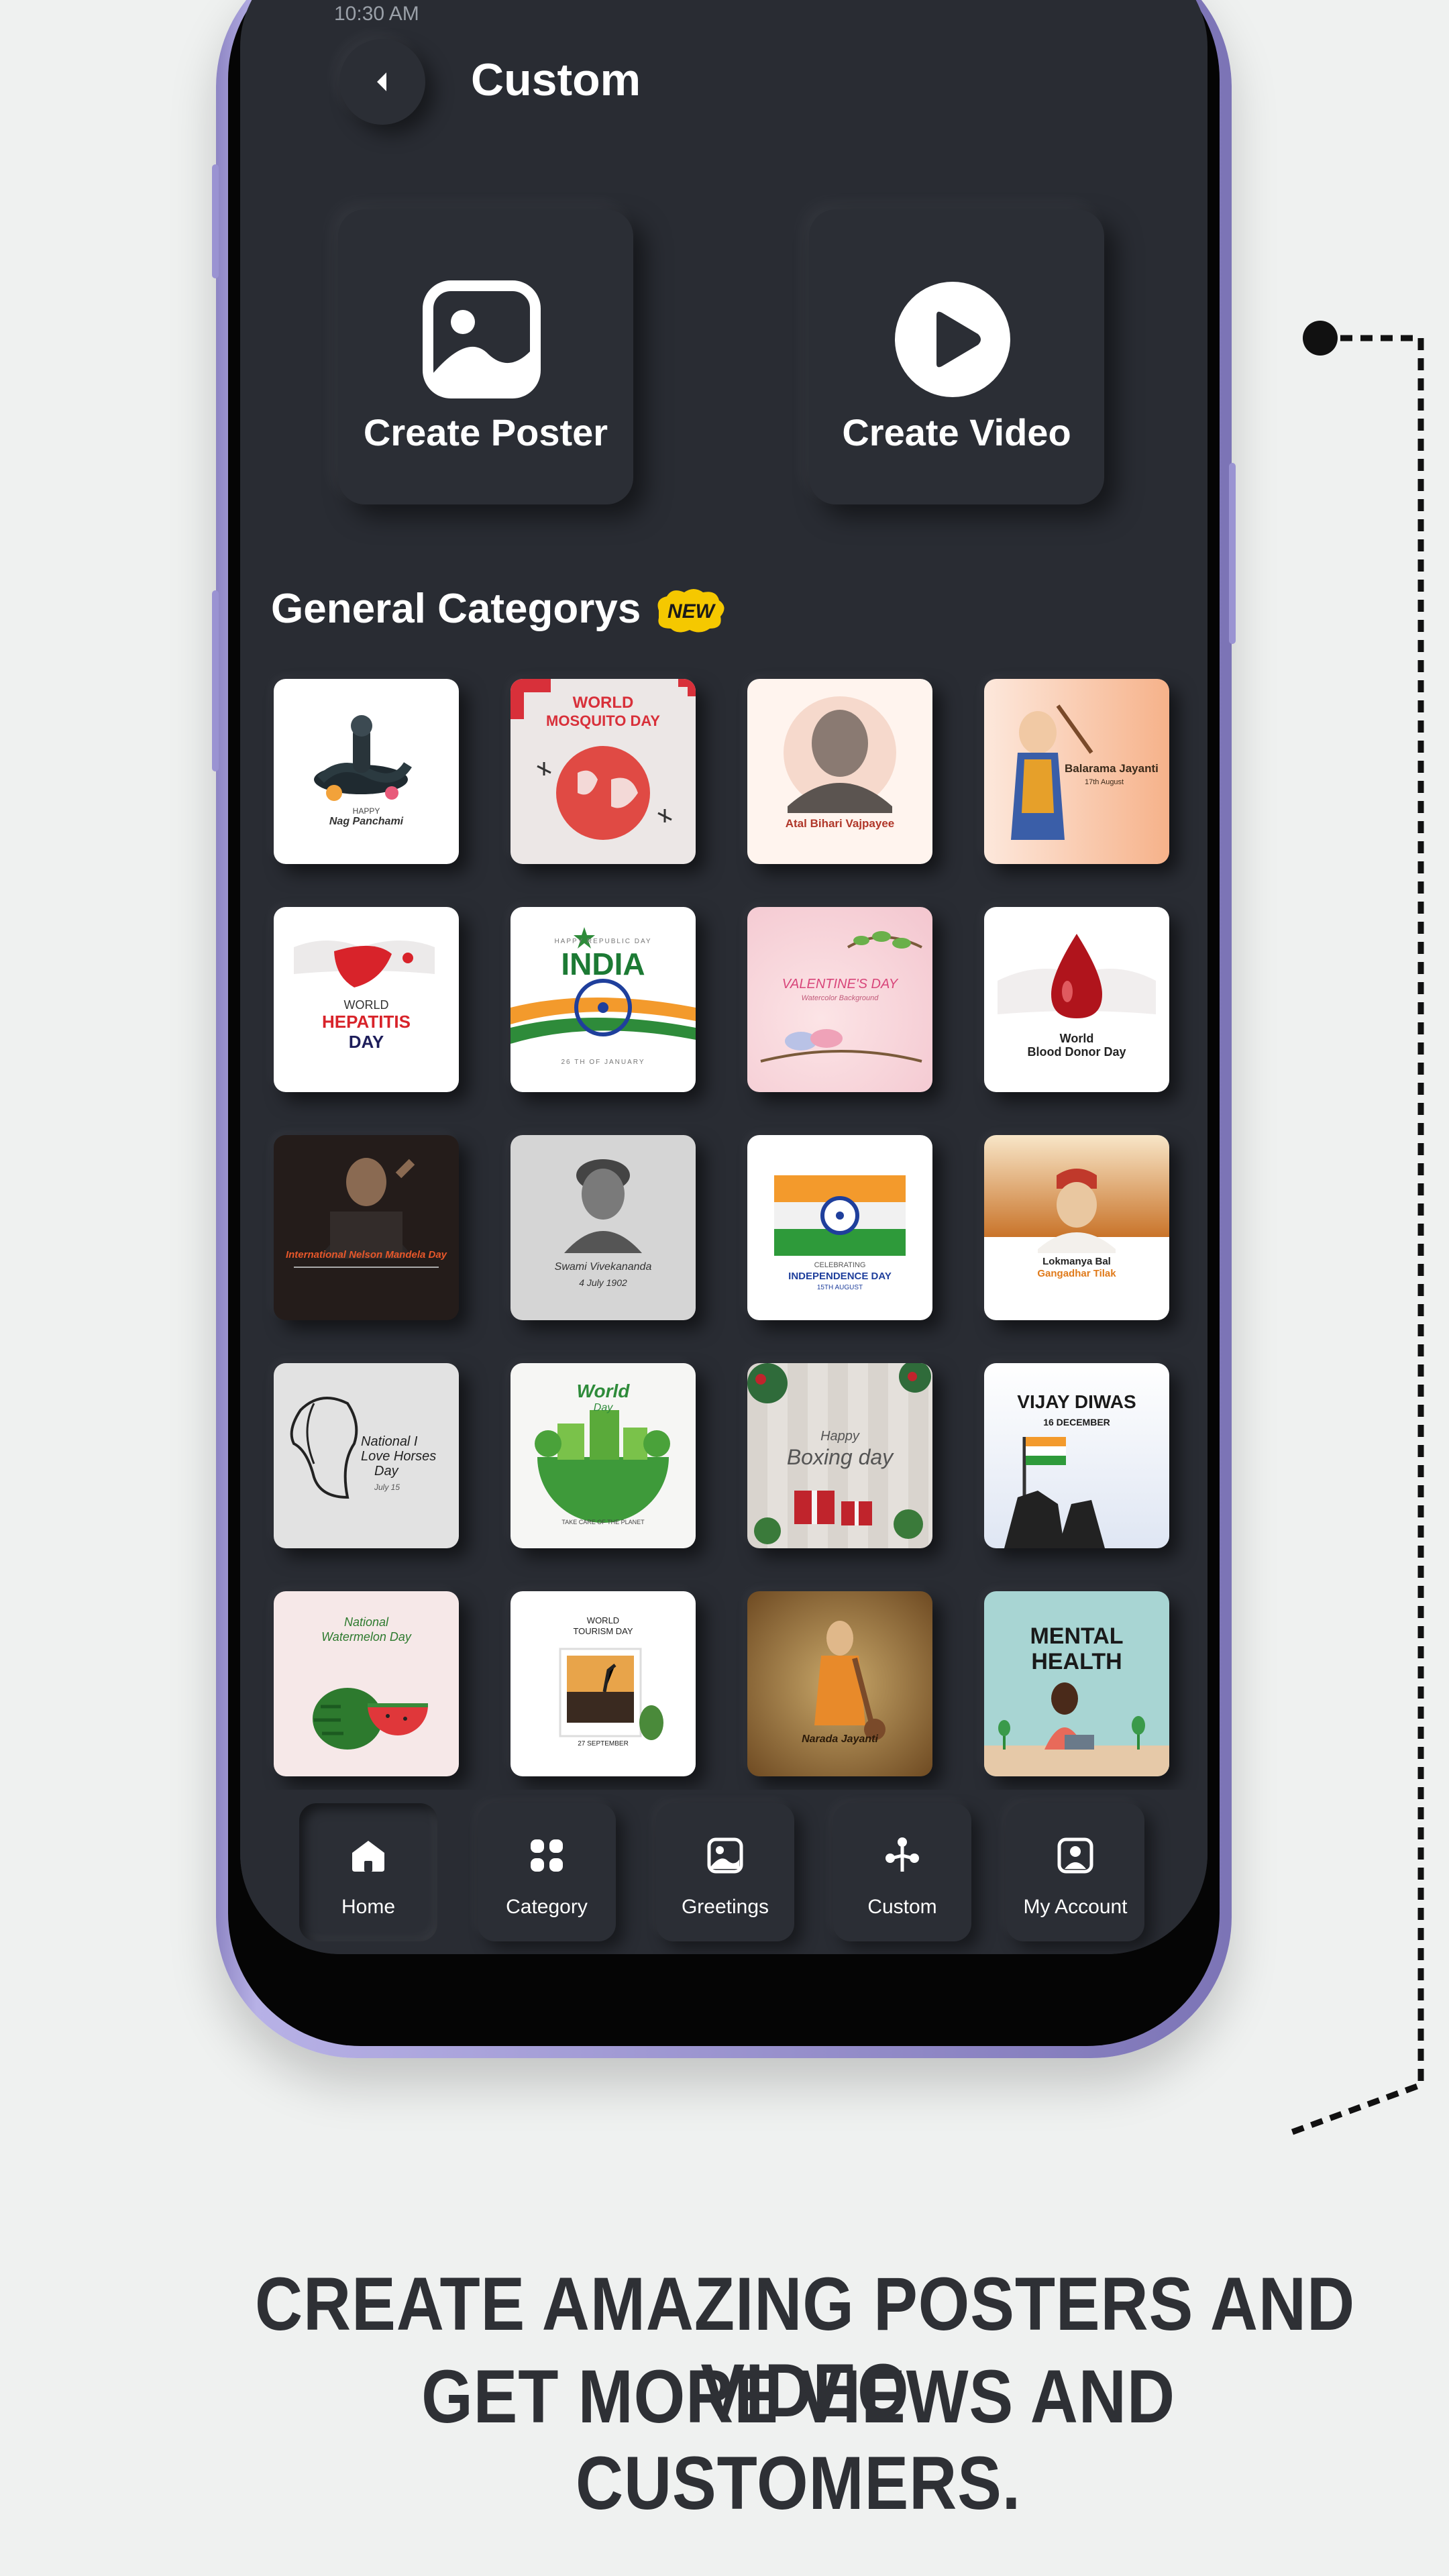 The width and height of the screenshot is (1449, 2576). What do you see at coordinates (366, 1042) in the screenshot?
I see `tile-text: DAY` at bounding box center [366, 1042].